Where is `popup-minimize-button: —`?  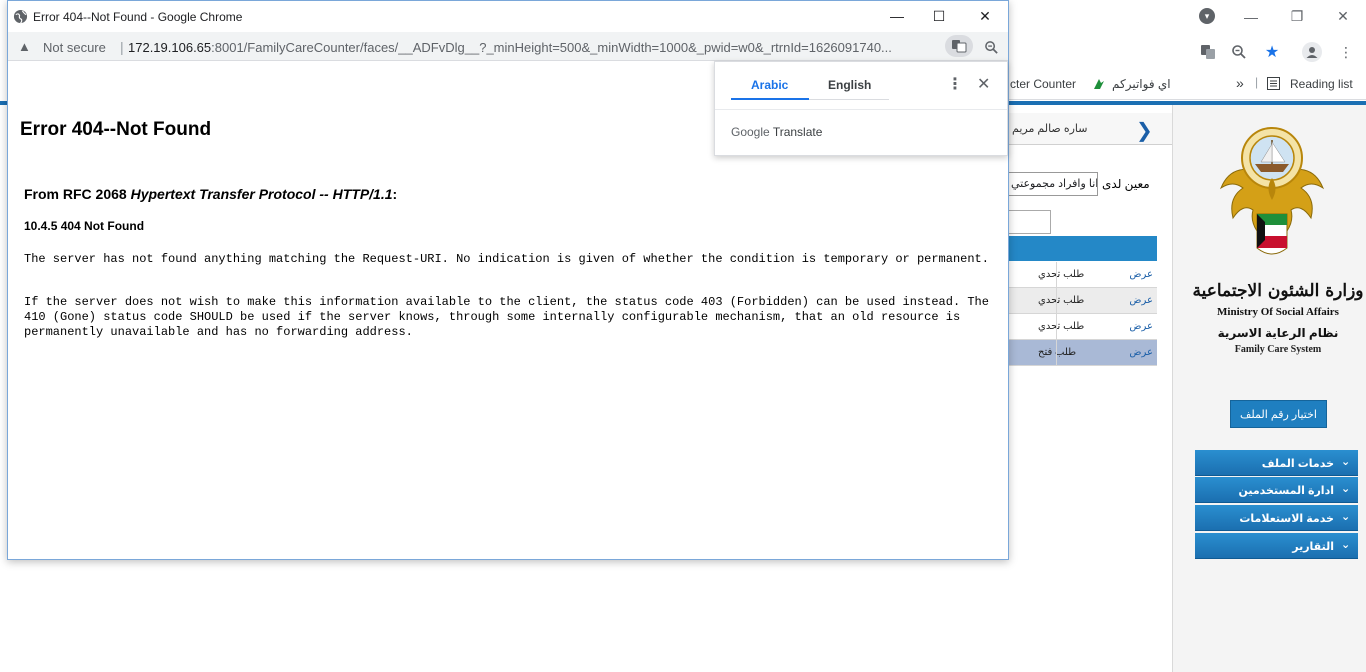 popup-minimize-button: — is located at coordinates (897, 16).